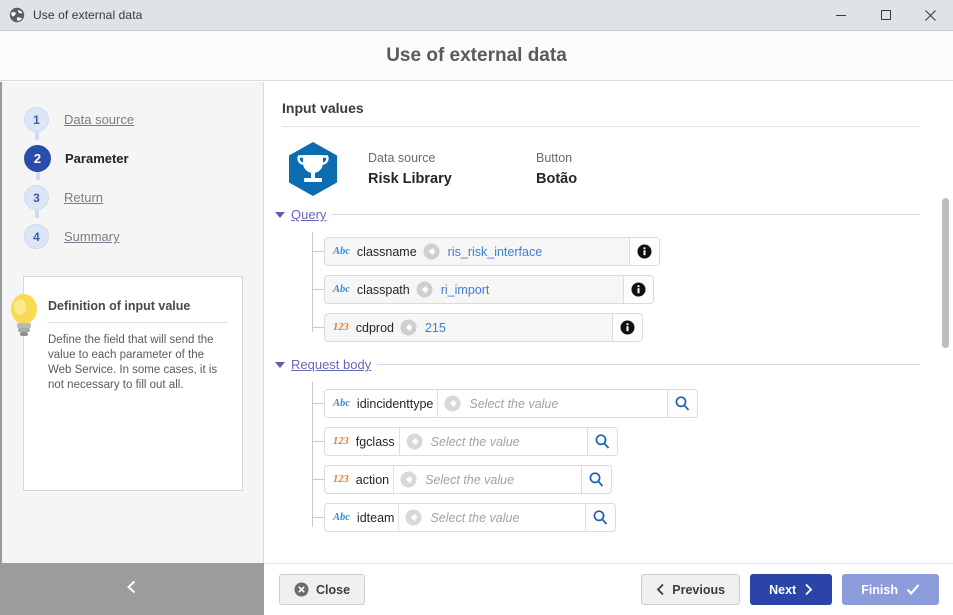 The image size is (953, 615). Describe the element at coordinates (699, 589) in the screenshot. I see `previous-button-label: Previous` at that location.